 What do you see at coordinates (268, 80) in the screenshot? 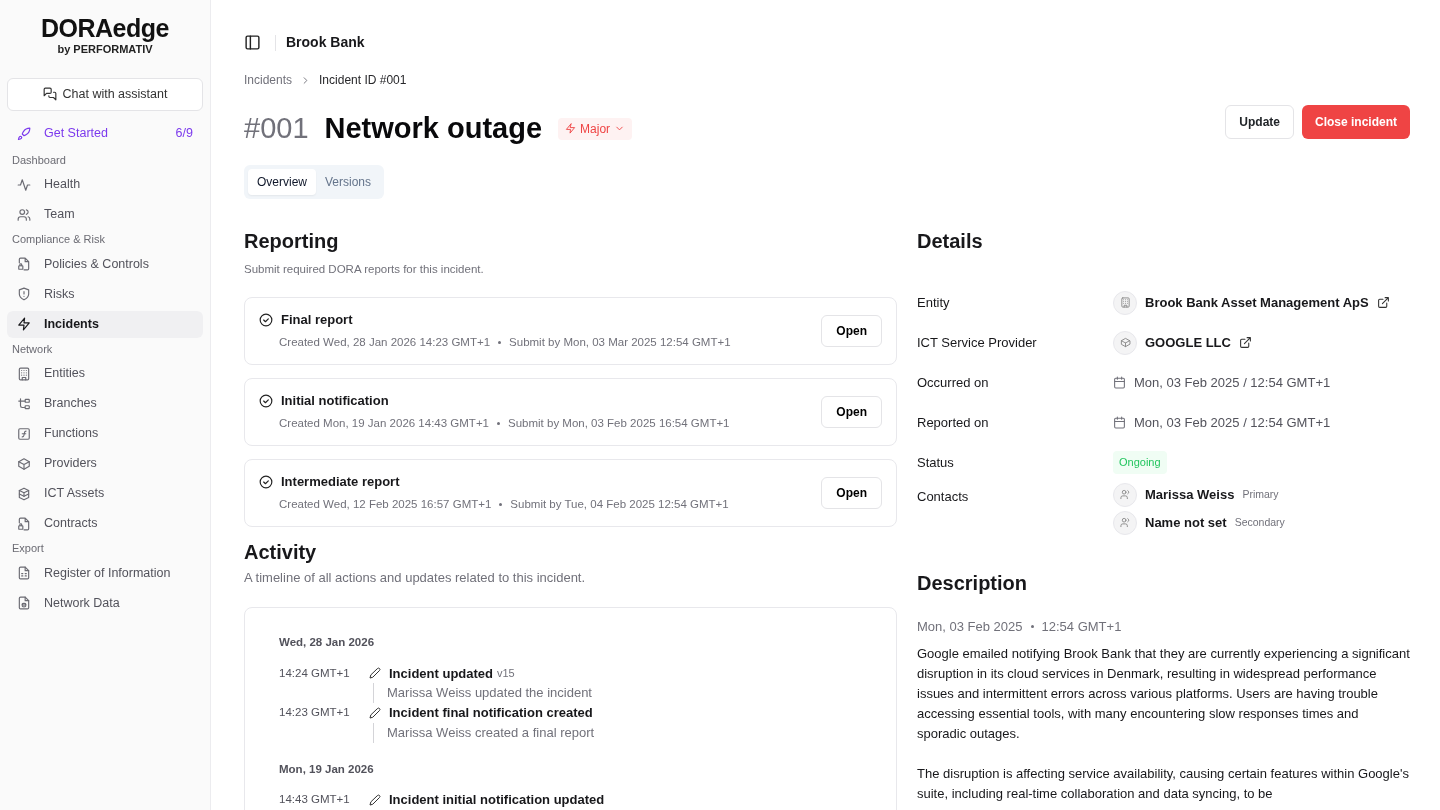
I see `breadcrumb-link: Incidents` at bounding box center [268, 80].